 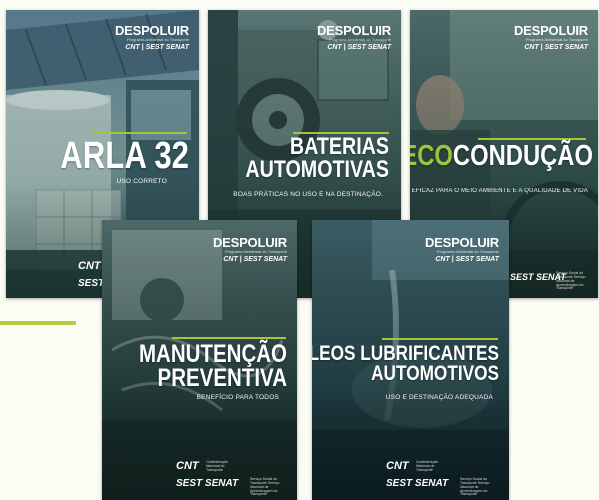 What do you see at coordinates (141, 181) in the screenshot?
I see `cover-subtitle-arla-32: USO CORRETO` at bounding box center [141, 181].